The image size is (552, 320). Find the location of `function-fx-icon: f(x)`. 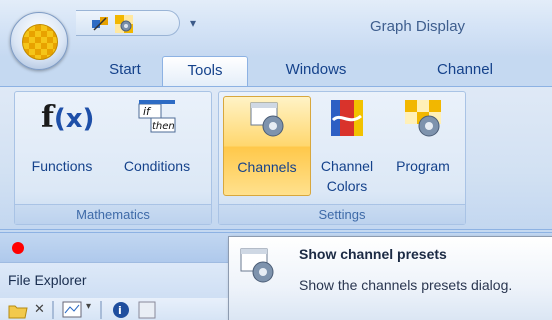

function-fx-icon: f(x) is located at coordinates (68, 117).